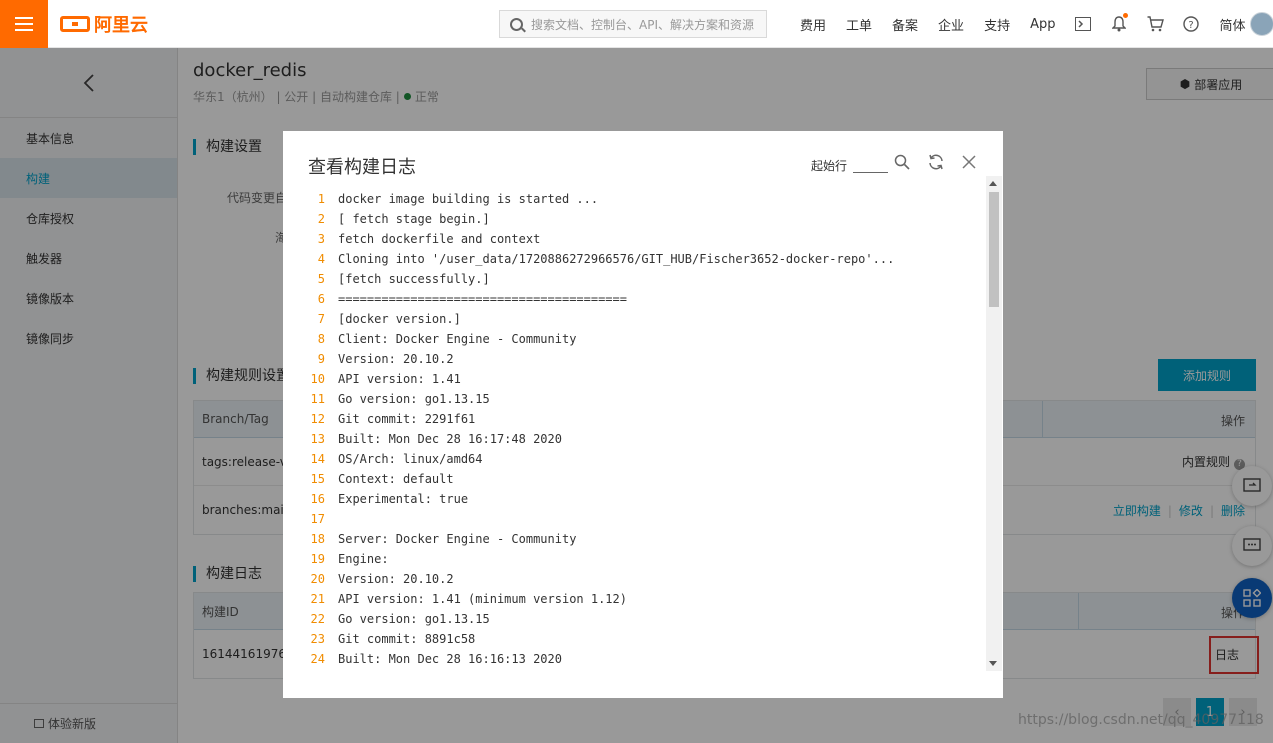 Image resolution: width=1273 pixels, height=743 pixels. I want to click on log-line-text: [ fetch stage begin.], so click(414, 219).